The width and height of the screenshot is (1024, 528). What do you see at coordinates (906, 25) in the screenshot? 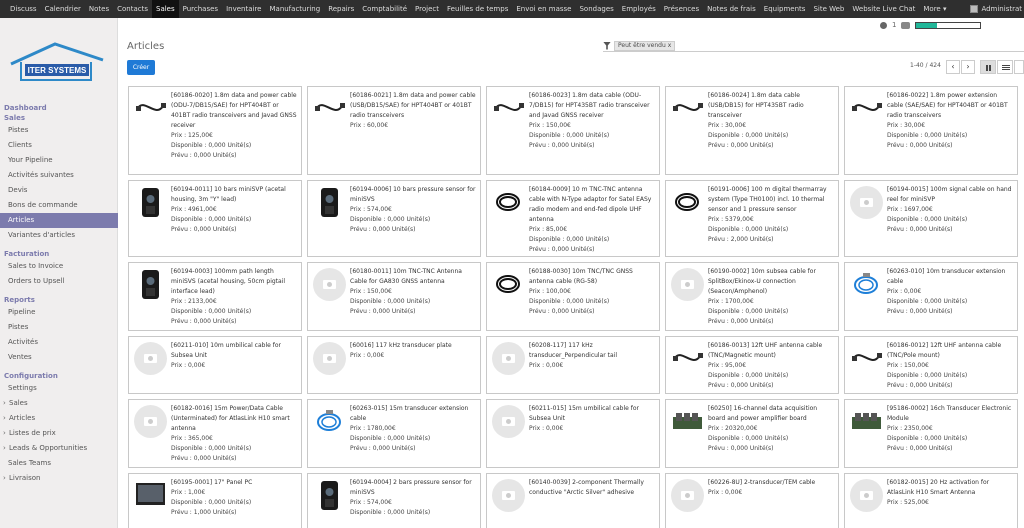
I see `chat-icon` at bounding box center [906, 25].